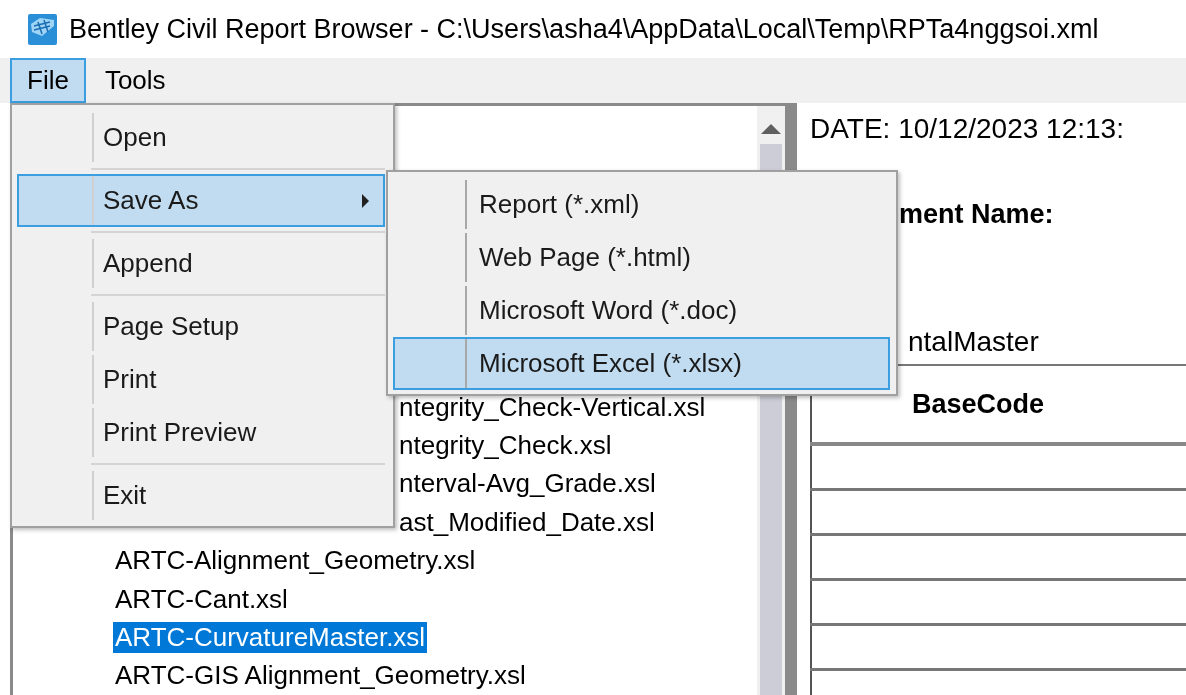 The image size is (1186, 695). What do you see at coordinates (527, 522) in the screenshot?
I see `list-item: ast_Modified_Date.xsl` at bounding box center [527, 522].